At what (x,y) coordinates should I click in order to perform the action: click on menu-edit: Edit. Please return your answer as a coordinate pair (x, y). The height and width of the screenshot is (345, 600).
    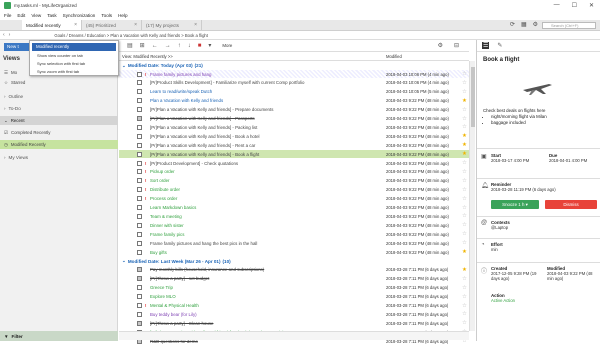
    Looking at the image, I should click on (21, 15).